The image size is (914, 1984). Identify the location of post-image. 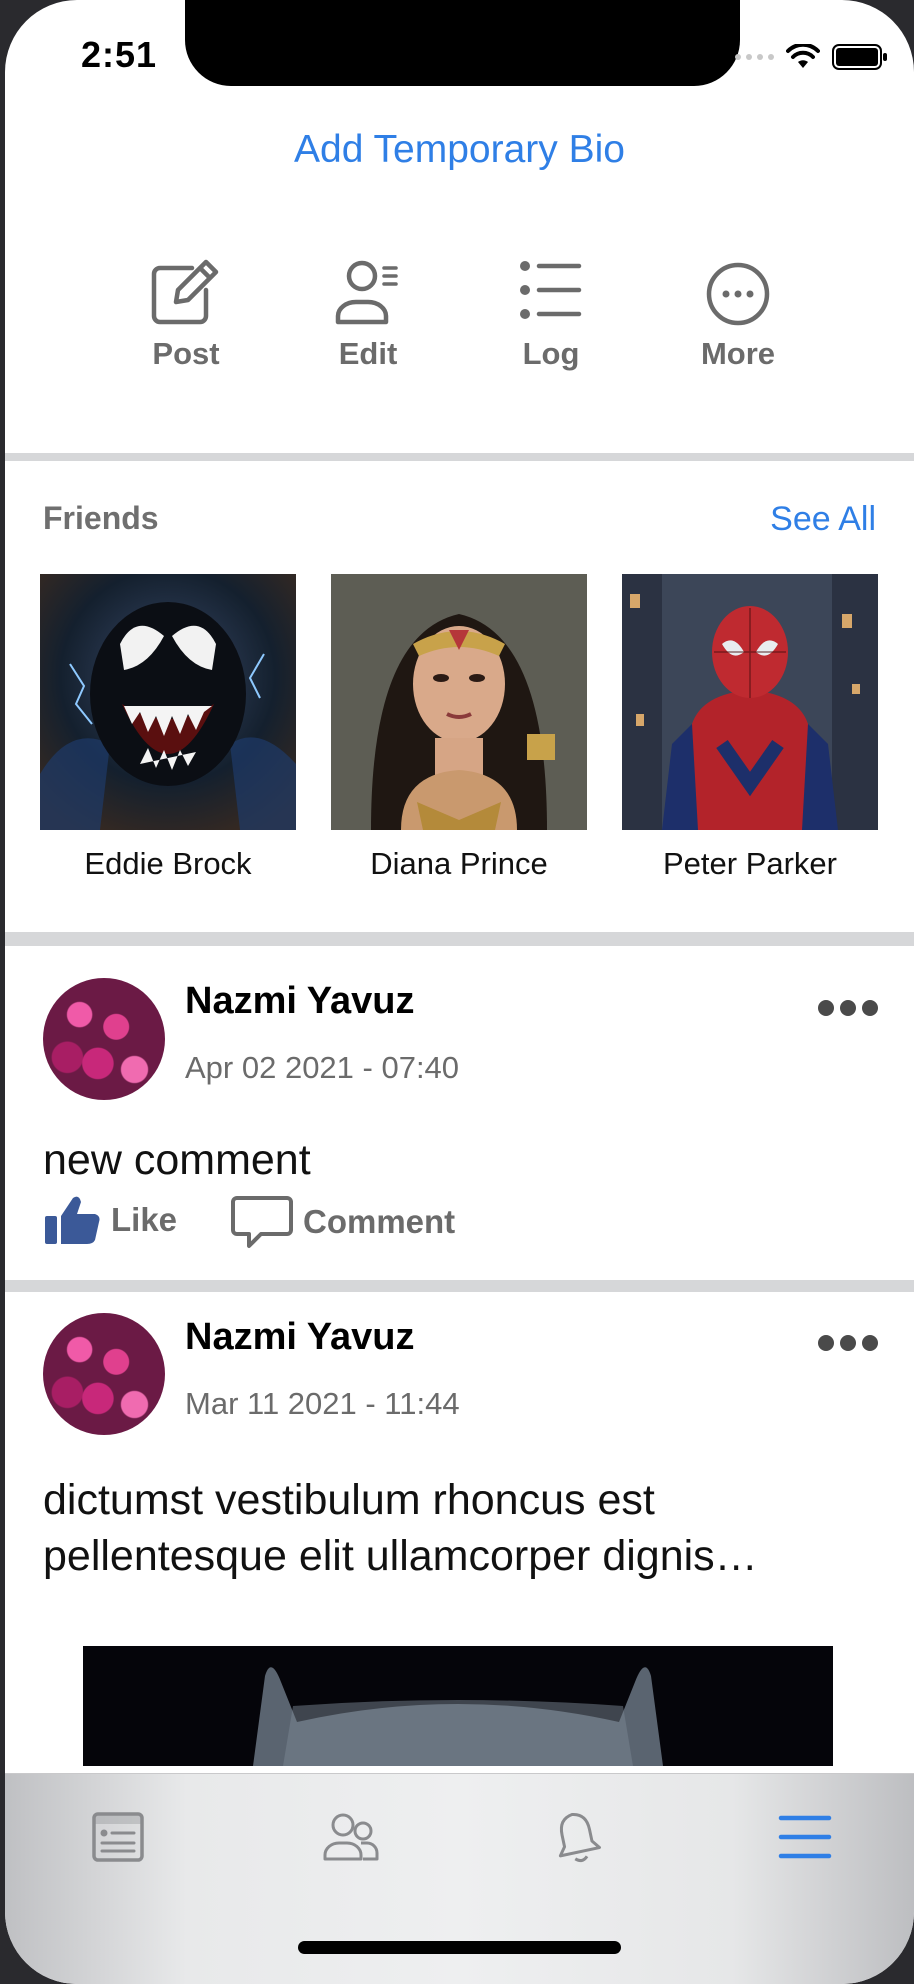
(458, 1706).